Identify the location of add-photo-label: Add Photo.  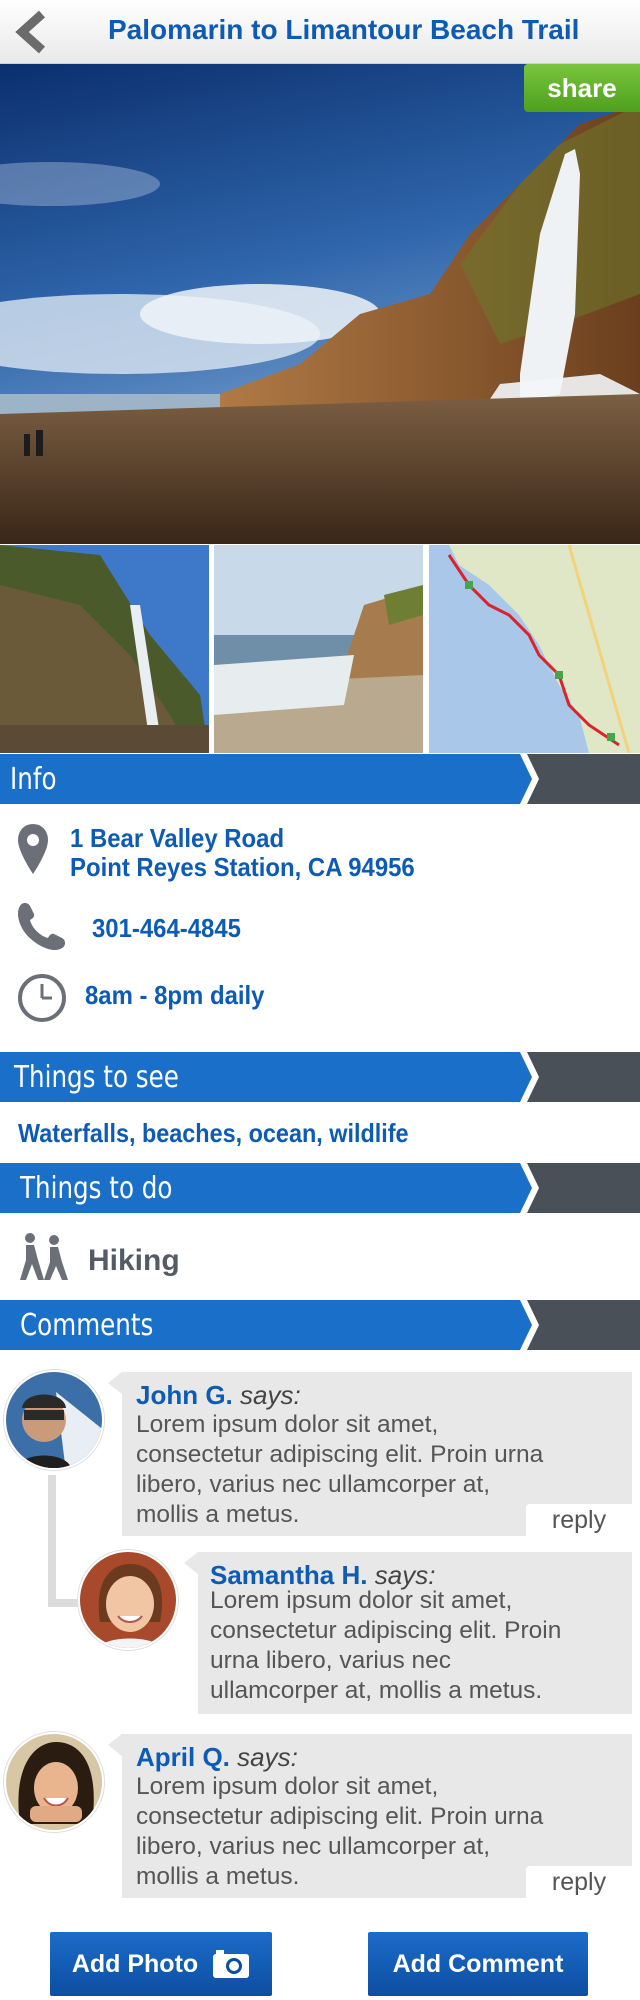
(135, 1963).